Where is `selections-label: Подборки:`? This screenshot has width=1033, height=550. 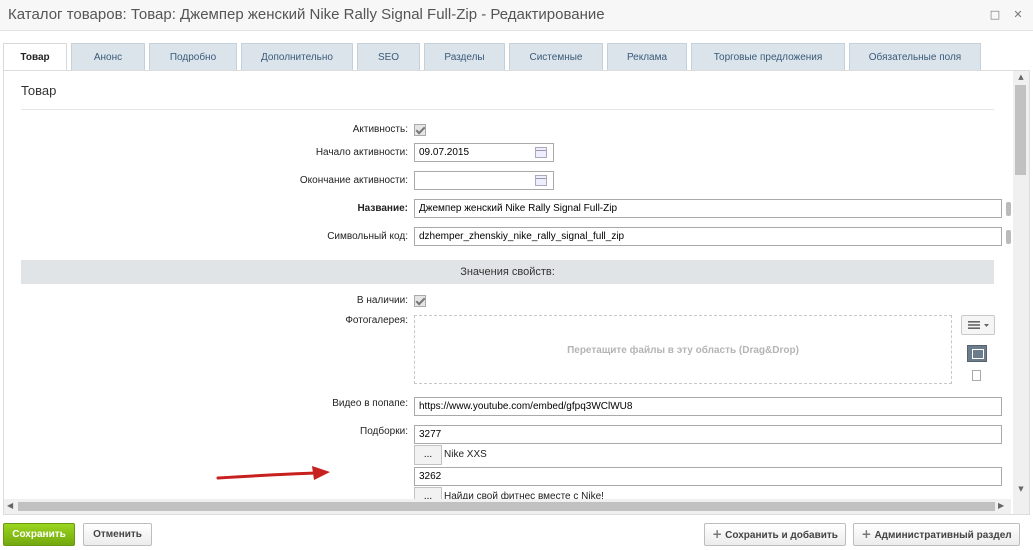
selections-label: Подборки: is located at coordinates (384, 431).